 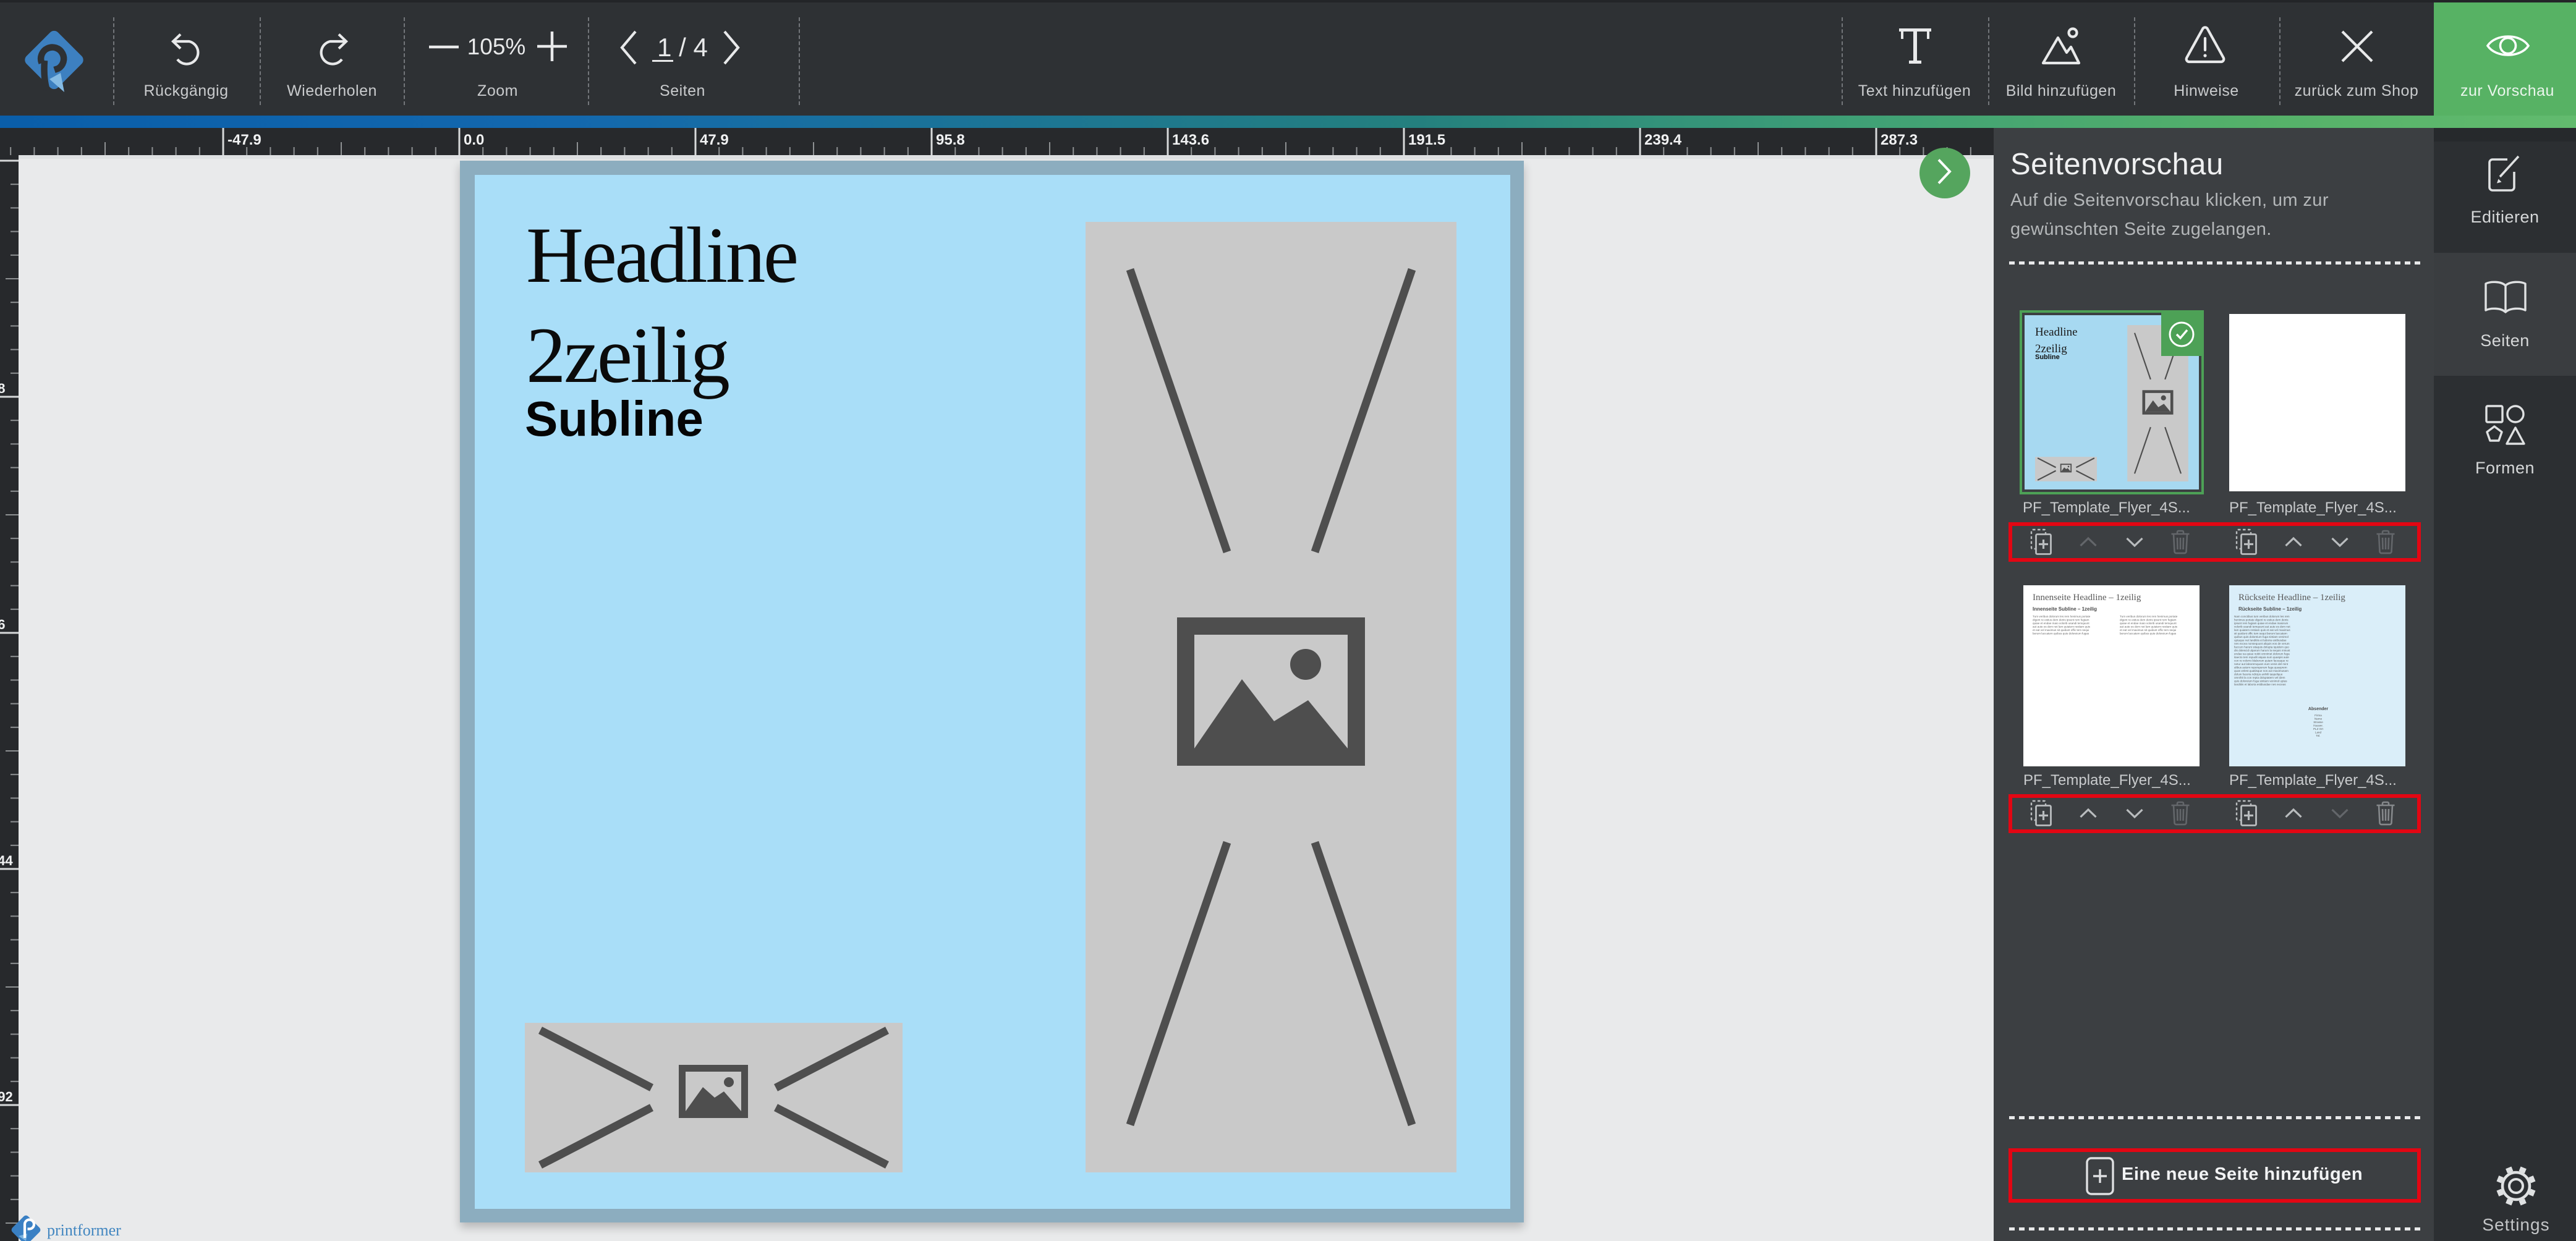 I want to click on svg-text: 192, so click(x=6, y=1096).